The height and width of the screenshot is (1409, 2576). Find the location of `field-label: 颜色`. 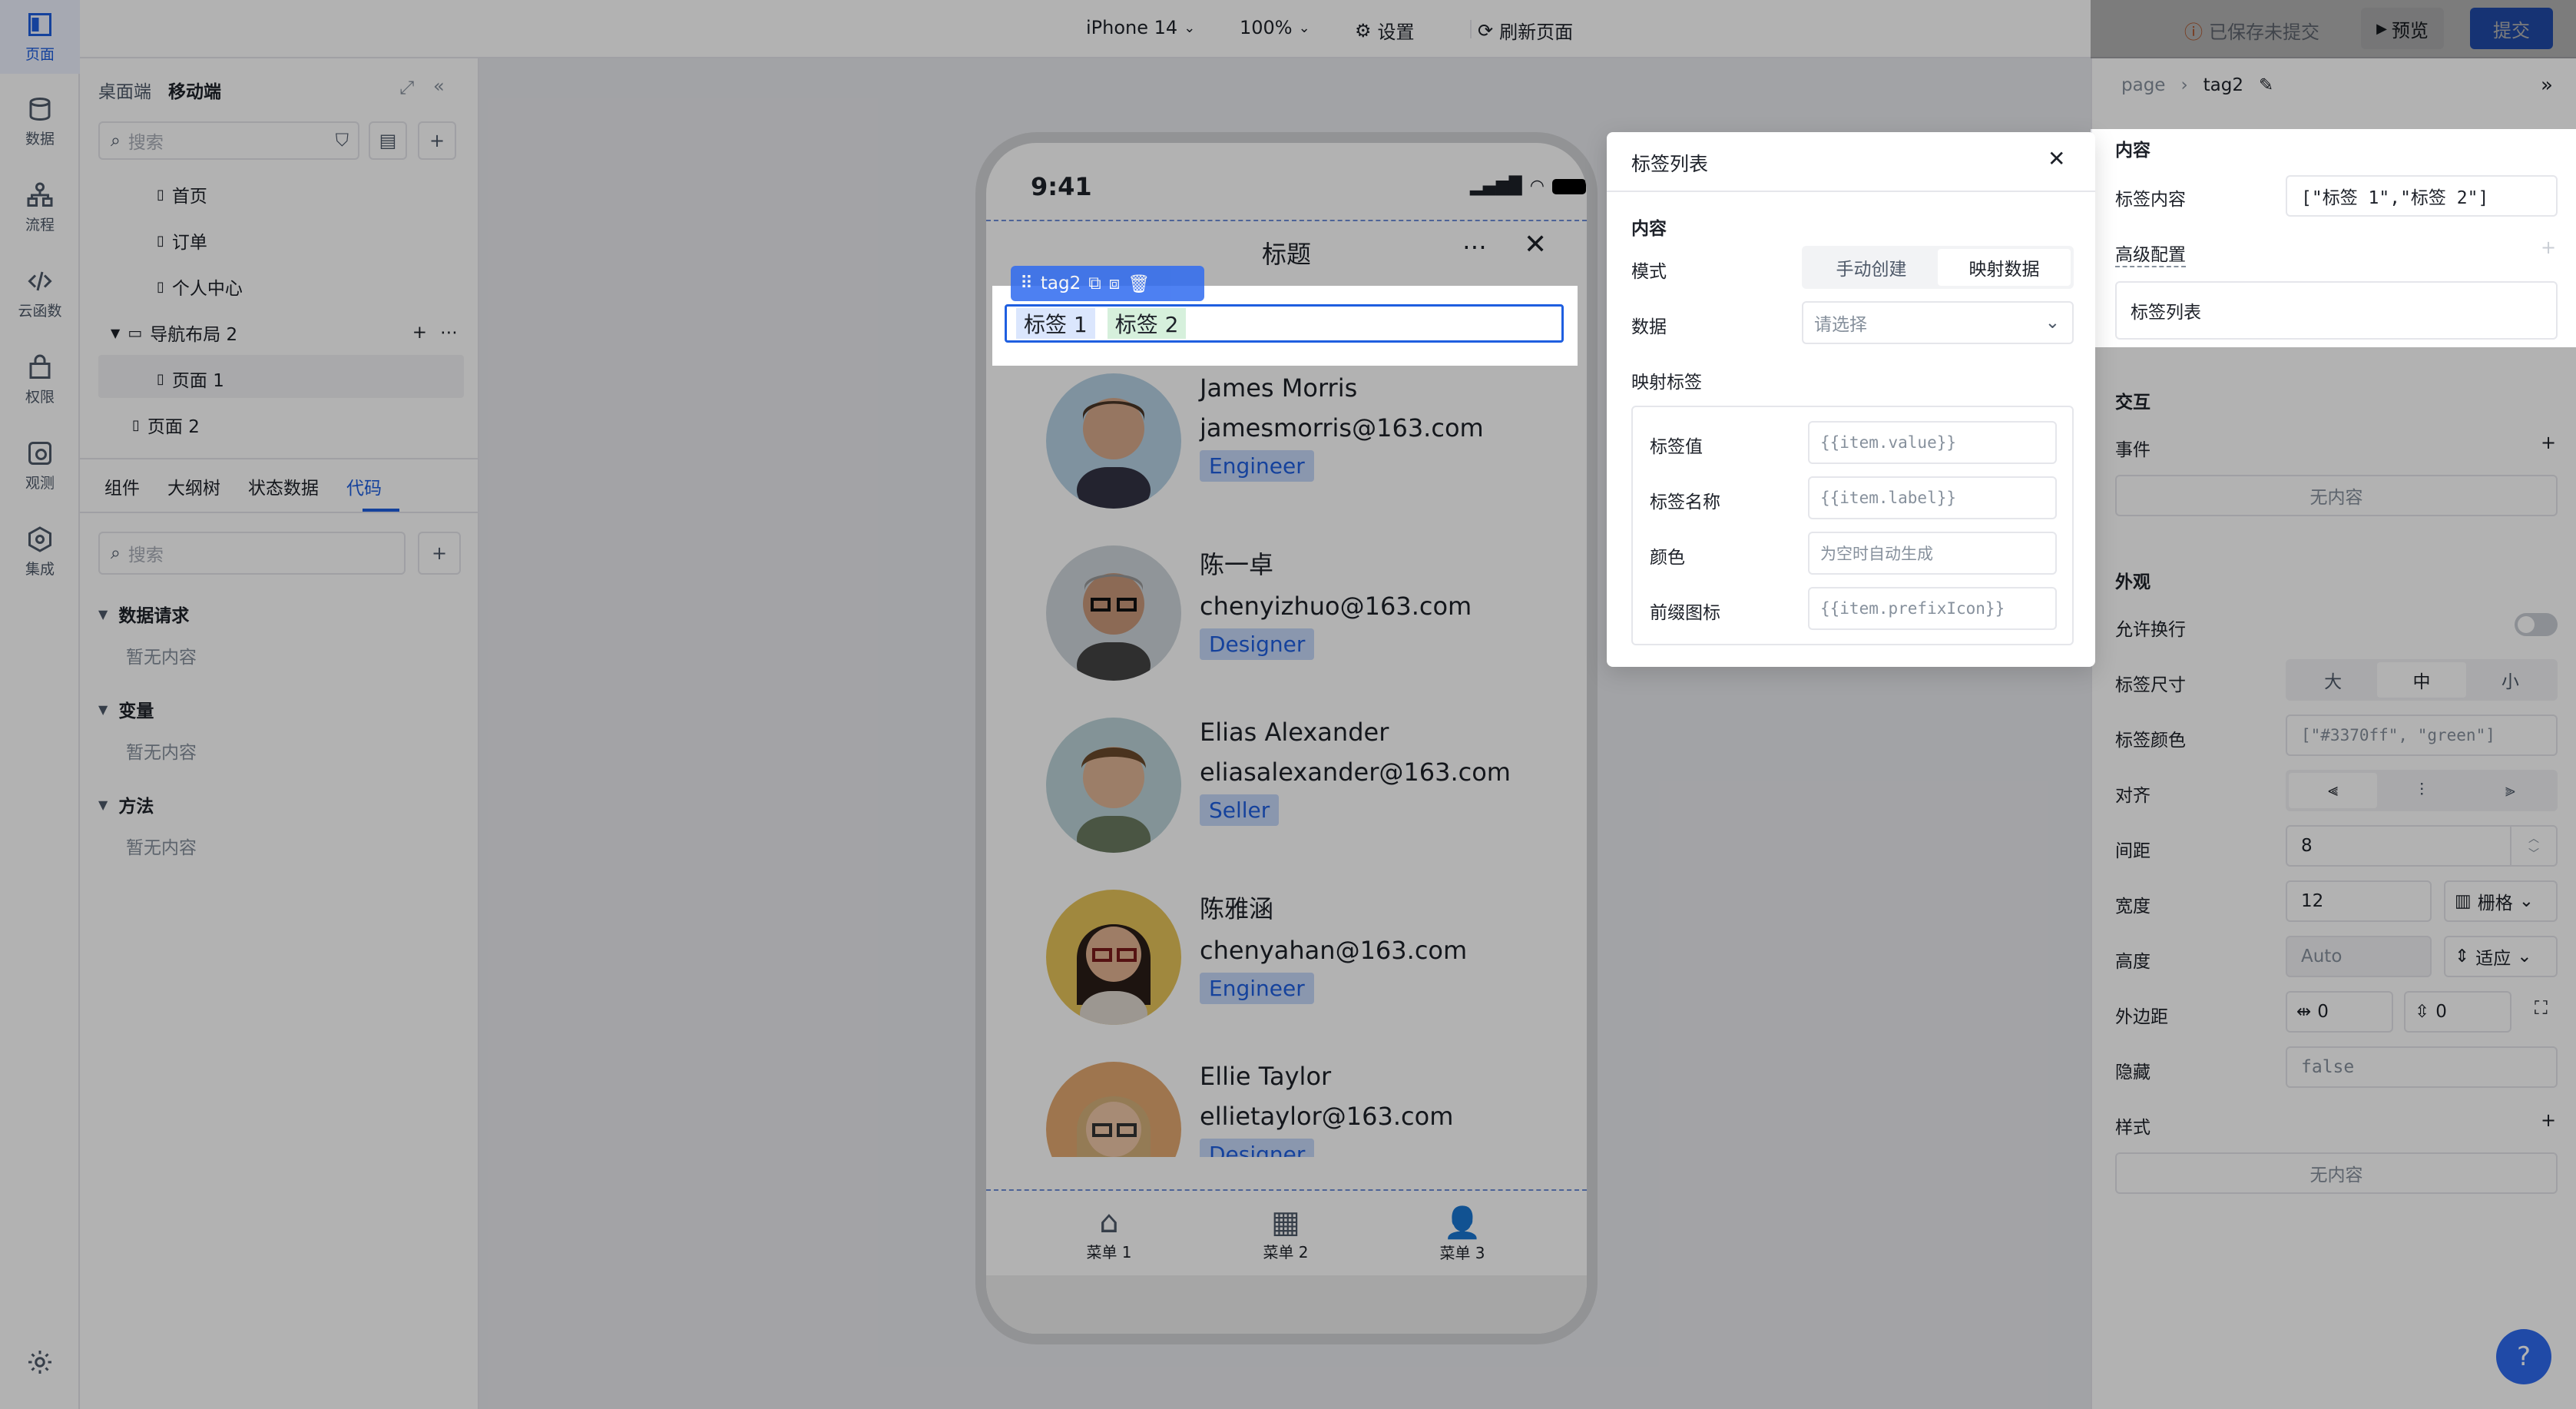

field-label: 颜色 is located at coordinates (1667, 558).